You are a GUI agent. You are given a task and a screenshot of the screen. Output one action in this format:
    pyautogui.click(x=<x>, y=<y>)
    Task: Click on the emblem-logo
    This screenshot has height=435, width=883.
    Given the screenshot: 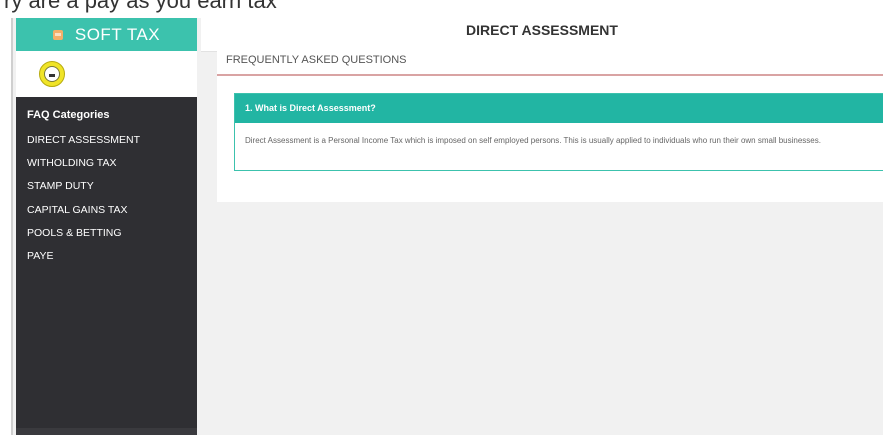 What is the action you would take?
    pyautogui.click(x=52, y=74)
    